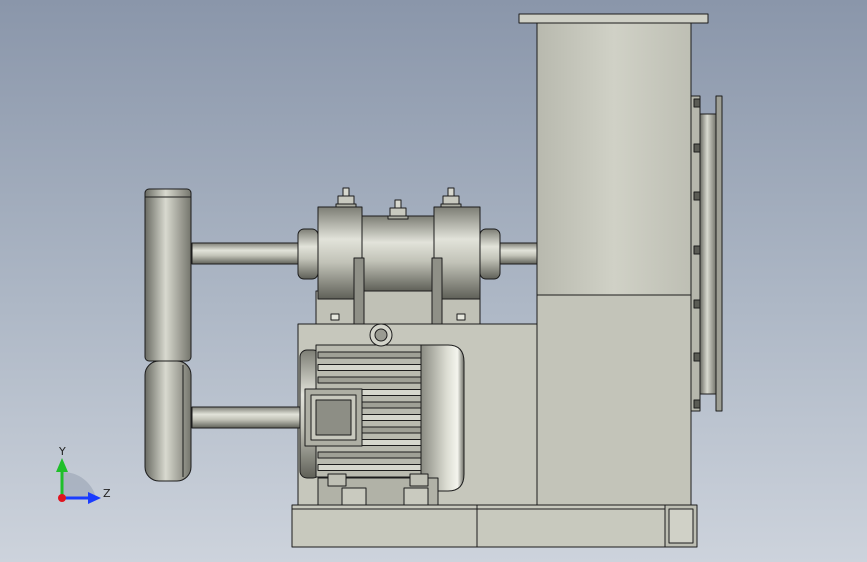  What do you see at coordinates (62, 498) in the screenshot?
I see `triad-x-axis` at bounding box center [62, 498].